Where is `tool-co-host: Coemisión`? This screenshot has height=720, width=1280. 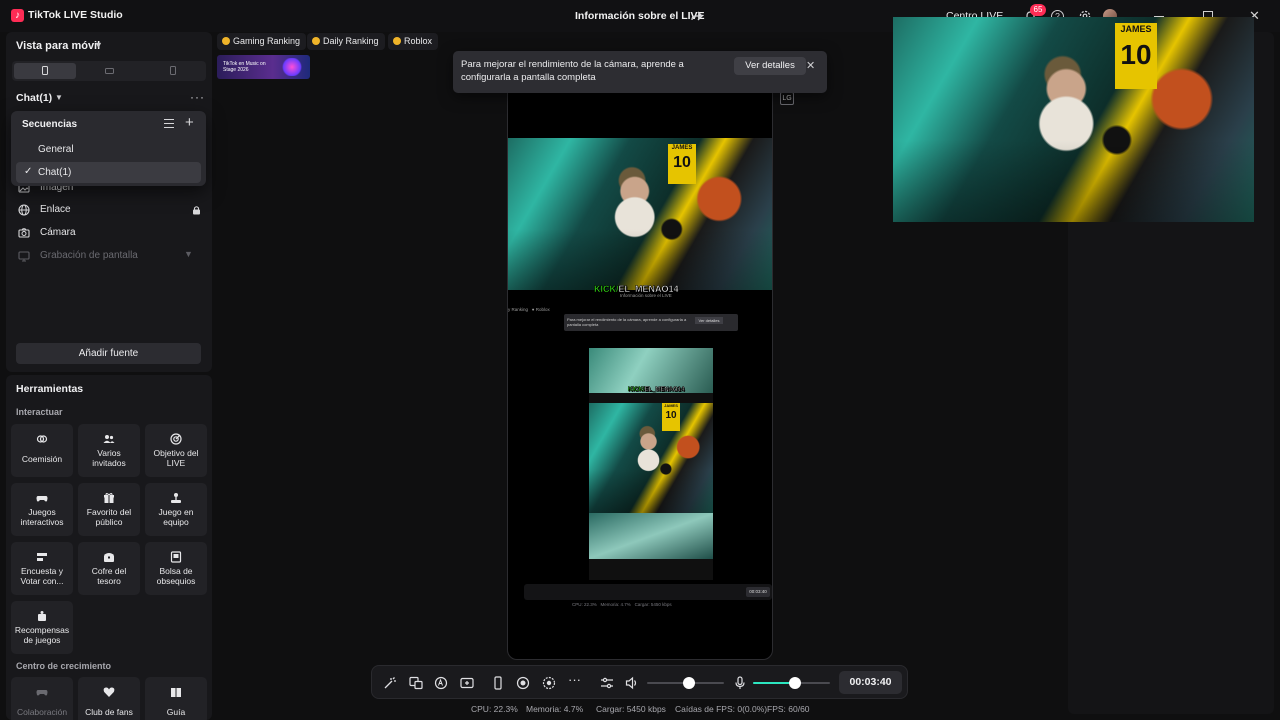
tool-co-host: Coemisión is located at coordinates (42, 450).